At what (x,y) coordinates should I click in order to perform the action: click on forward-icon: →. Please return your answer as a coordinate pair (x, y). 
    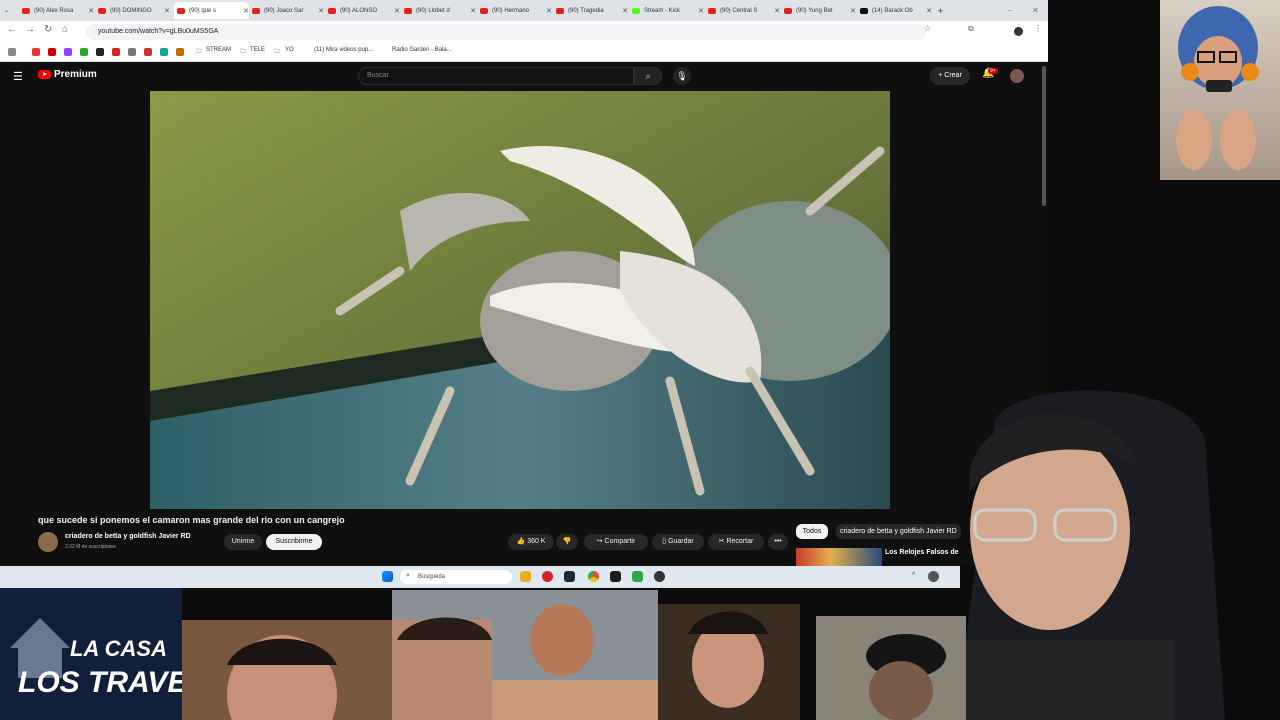
    Looking at the image, I should click on (30, 29).